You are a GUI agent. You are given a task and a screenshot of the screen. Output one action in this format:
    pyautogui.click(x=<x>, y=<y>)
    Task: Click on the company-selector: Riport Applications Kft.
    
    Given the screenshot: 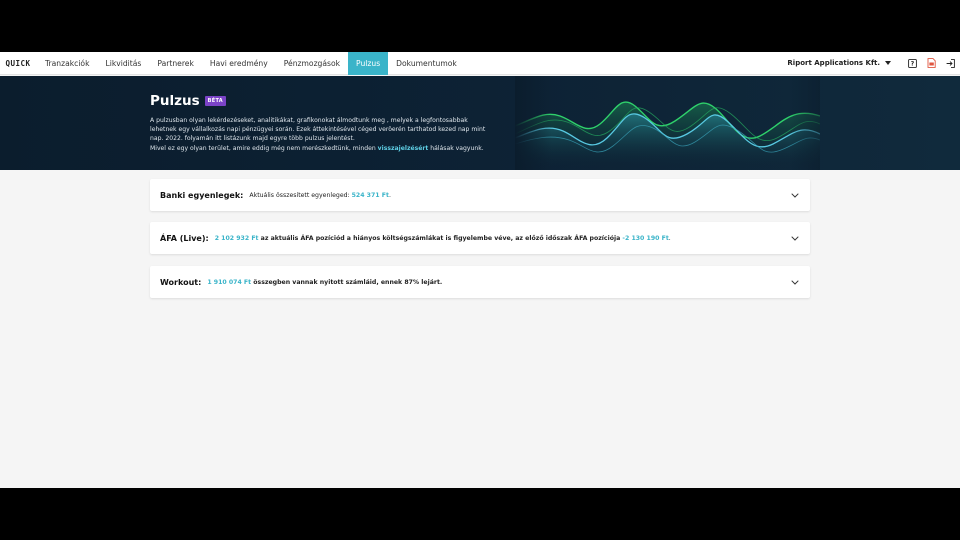 What is the action you would take?
    pyautogui.click(x=839, y=63)
    